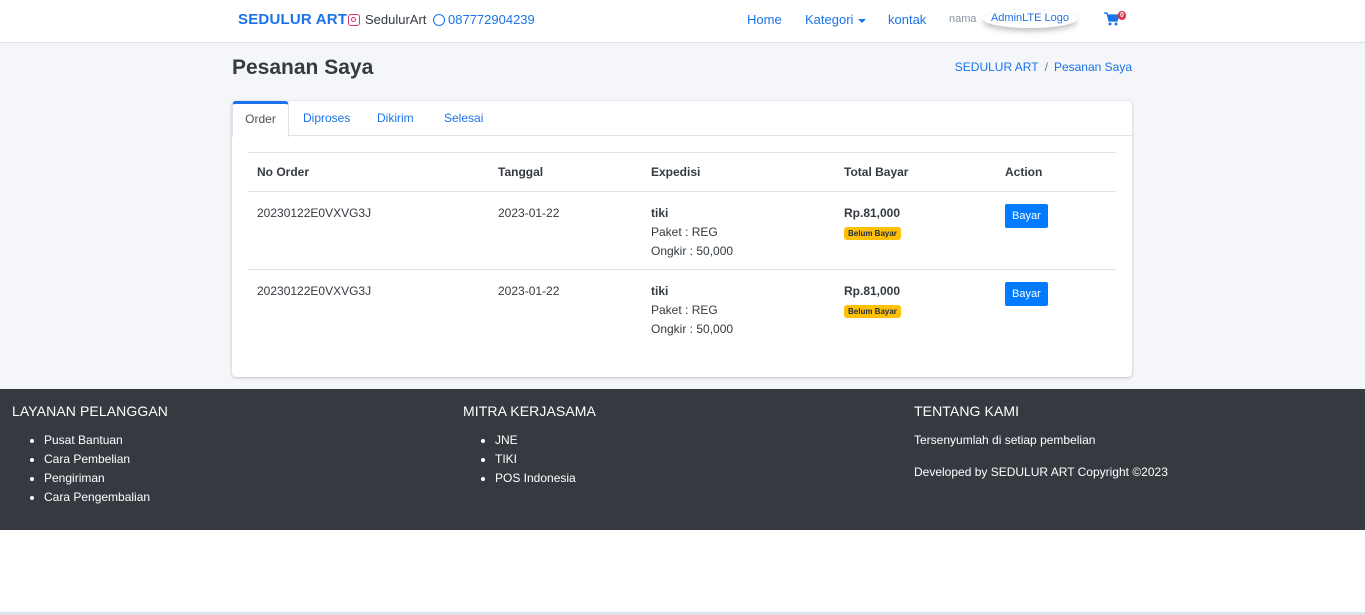 The image size is (1365, 615). I want to click on footer-partner-pos: POS Indonesia, so click(545, 478).